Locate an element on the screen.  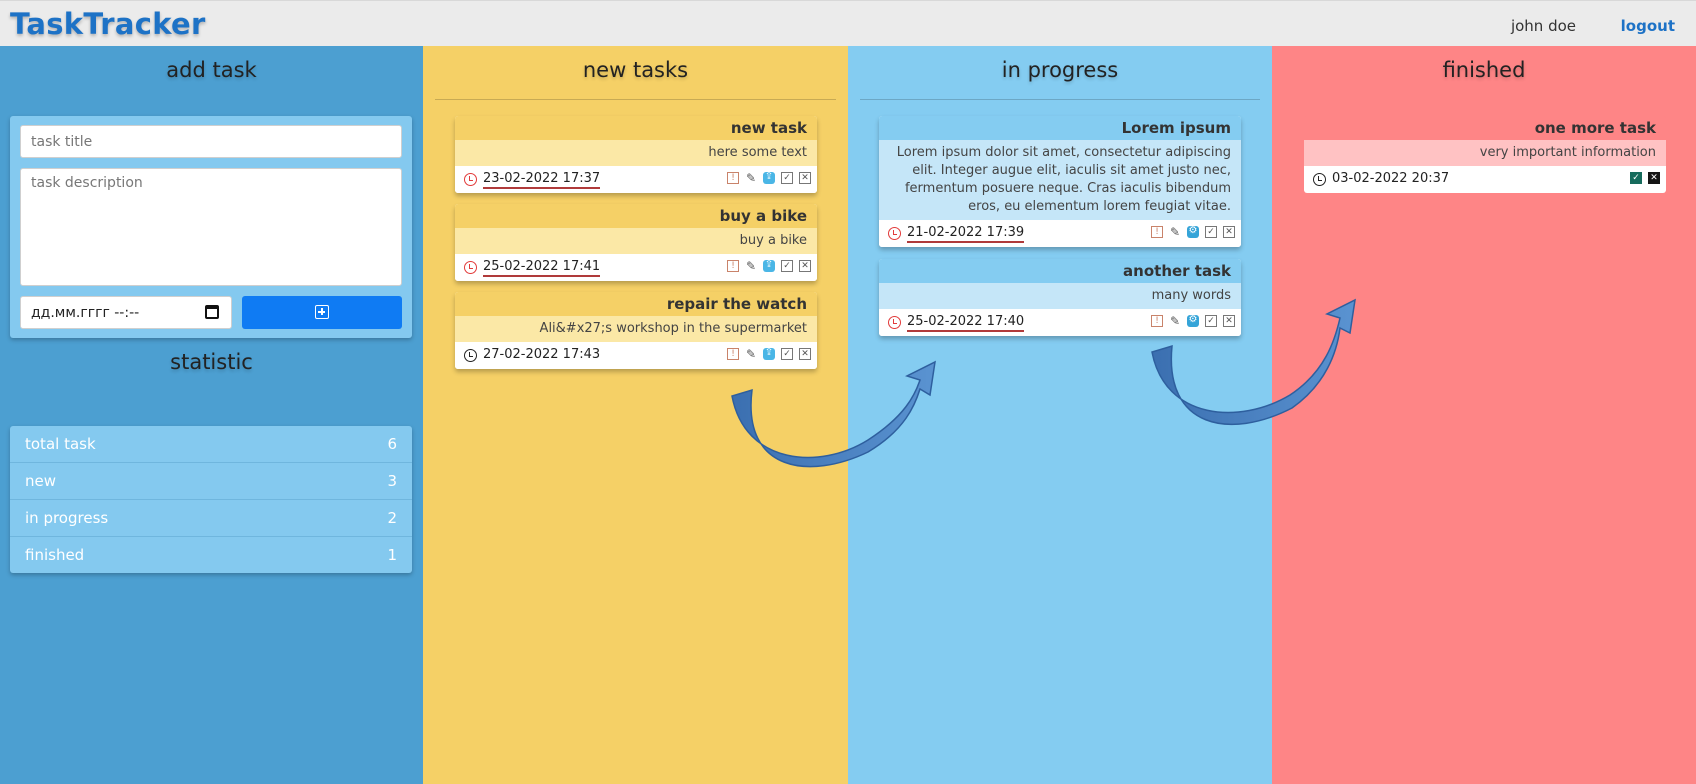
in-progress-heading: in progress is located at coordinates (1060, 70).